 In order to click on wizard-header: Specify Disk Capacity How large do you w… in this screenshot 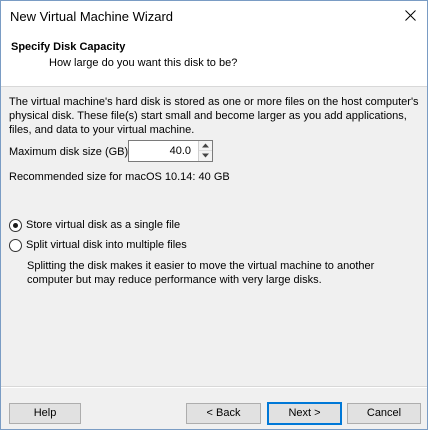, I will do `click(214, 59)`.